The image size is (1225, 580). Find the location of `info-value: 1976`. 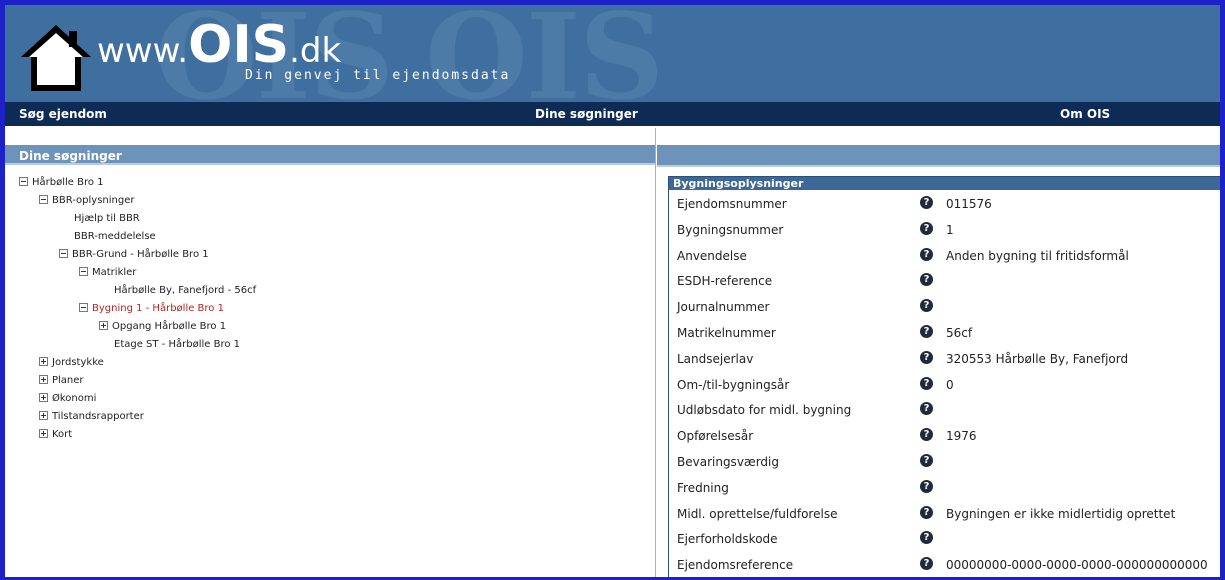

info-value: 1976 is located at coordinates (961, 436).